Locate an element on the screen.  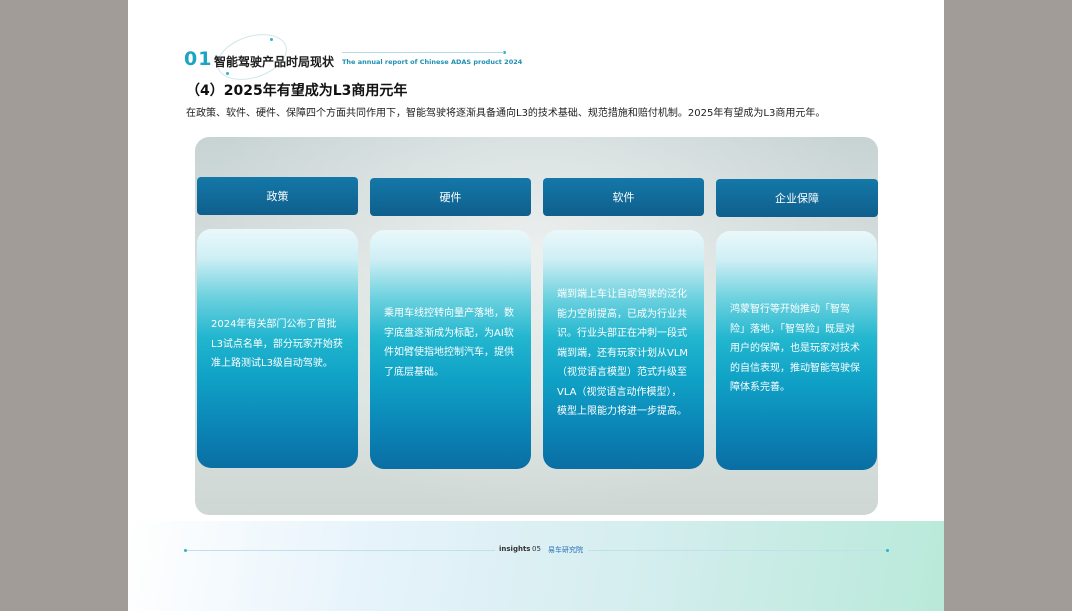
section-divider is located at coordinates (423, 52).